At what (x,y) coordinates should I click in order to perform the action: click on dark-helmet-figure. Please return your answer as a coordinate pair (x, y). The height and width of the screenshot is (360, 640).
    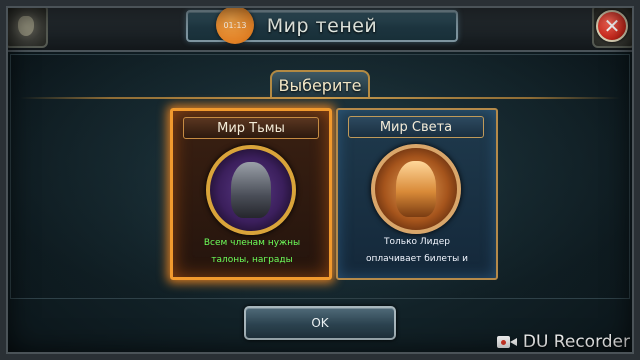
    Looking at the image, I should click on (251, 190).